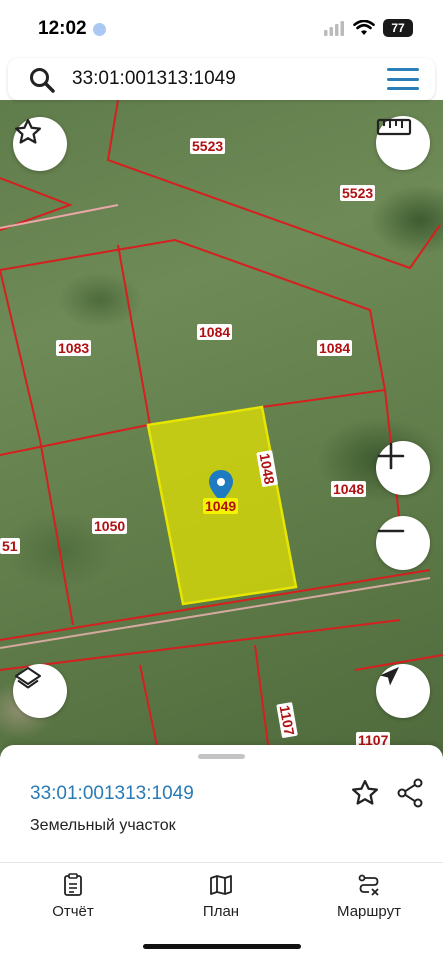 This screenshot has height=960, width=443. I want to click on selected-parcel-label: 1049, so click(221, 506).